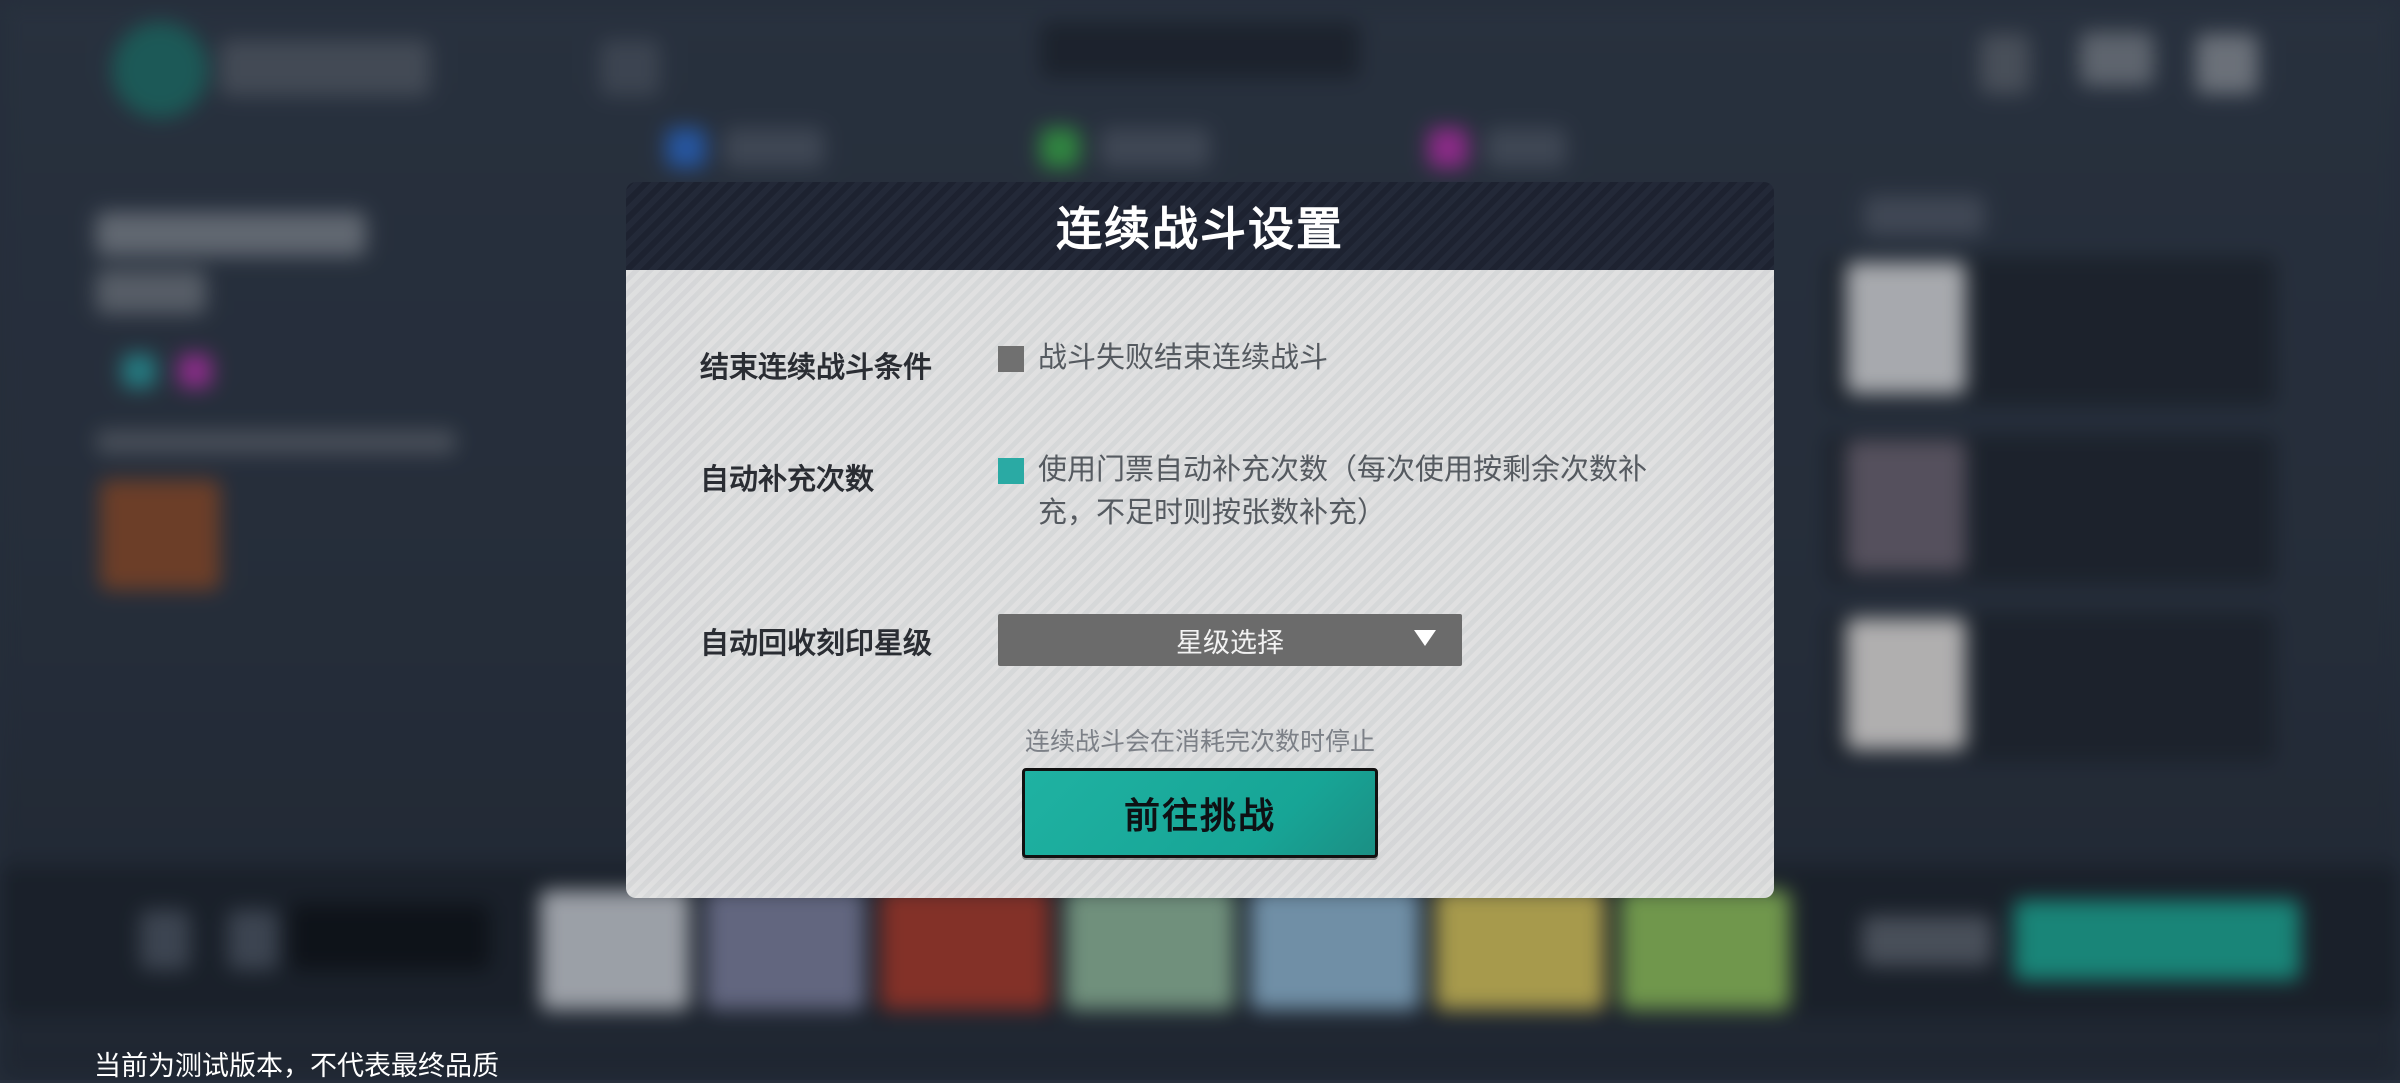 The image size is (2400, 1083). I want to click on star-level-dropdown: 星级选择, so click(1230, 640).